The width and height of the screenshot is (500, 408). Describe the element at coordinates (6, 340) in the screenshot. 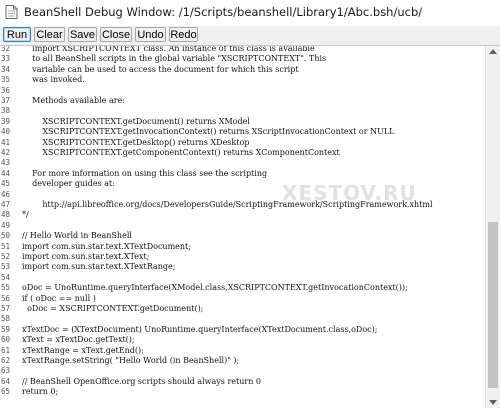

I see `line-number: 60` at that location.